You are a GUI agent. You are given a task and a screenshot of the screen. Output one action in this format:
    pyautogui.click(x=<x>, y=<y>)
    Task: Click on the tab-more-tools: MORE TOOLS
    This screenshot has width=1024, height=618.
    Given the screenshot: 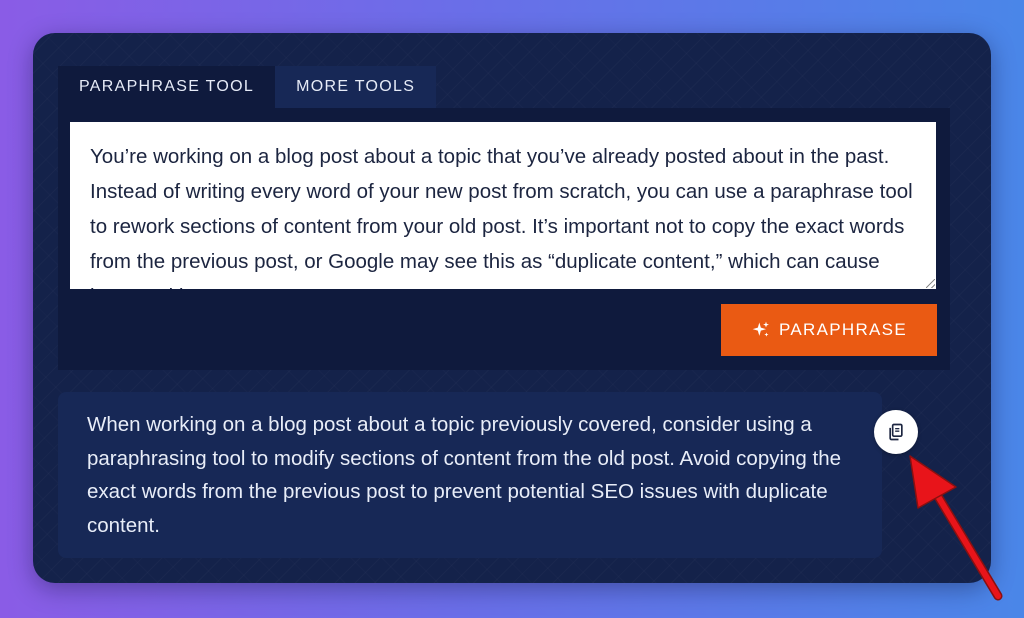 What is the action you would take?
    pyautogui.click(x=356, y=87)
    